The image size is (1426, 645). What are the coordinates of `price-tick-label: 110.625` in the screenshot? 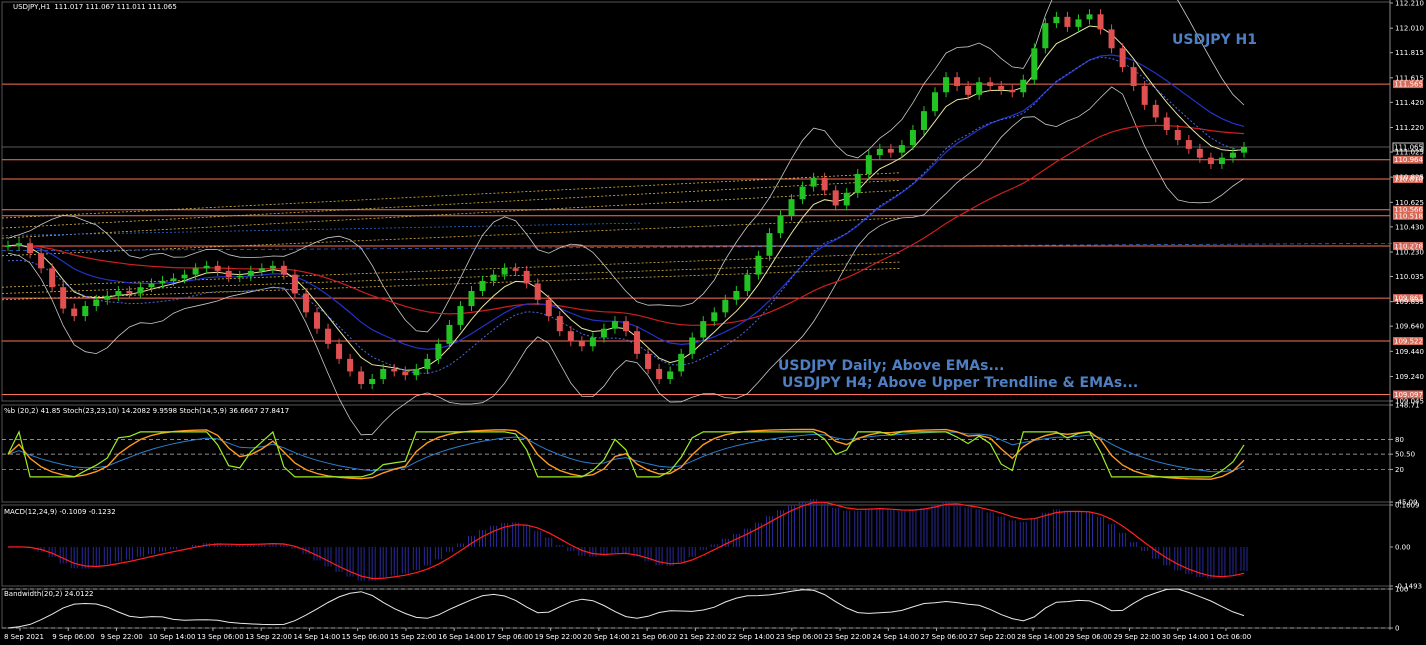 It's located at (1409, 203).